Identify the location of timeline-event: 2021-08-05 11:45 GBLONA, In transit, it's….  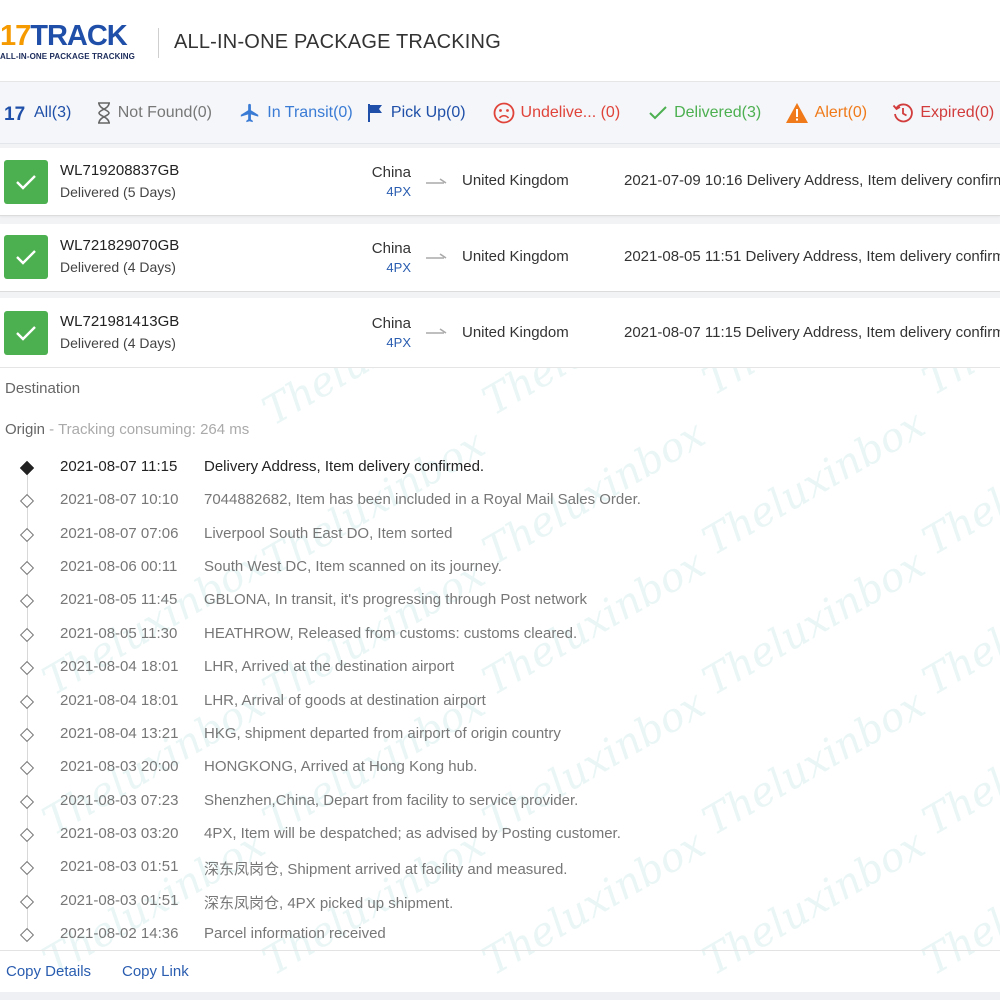
(500, 603).